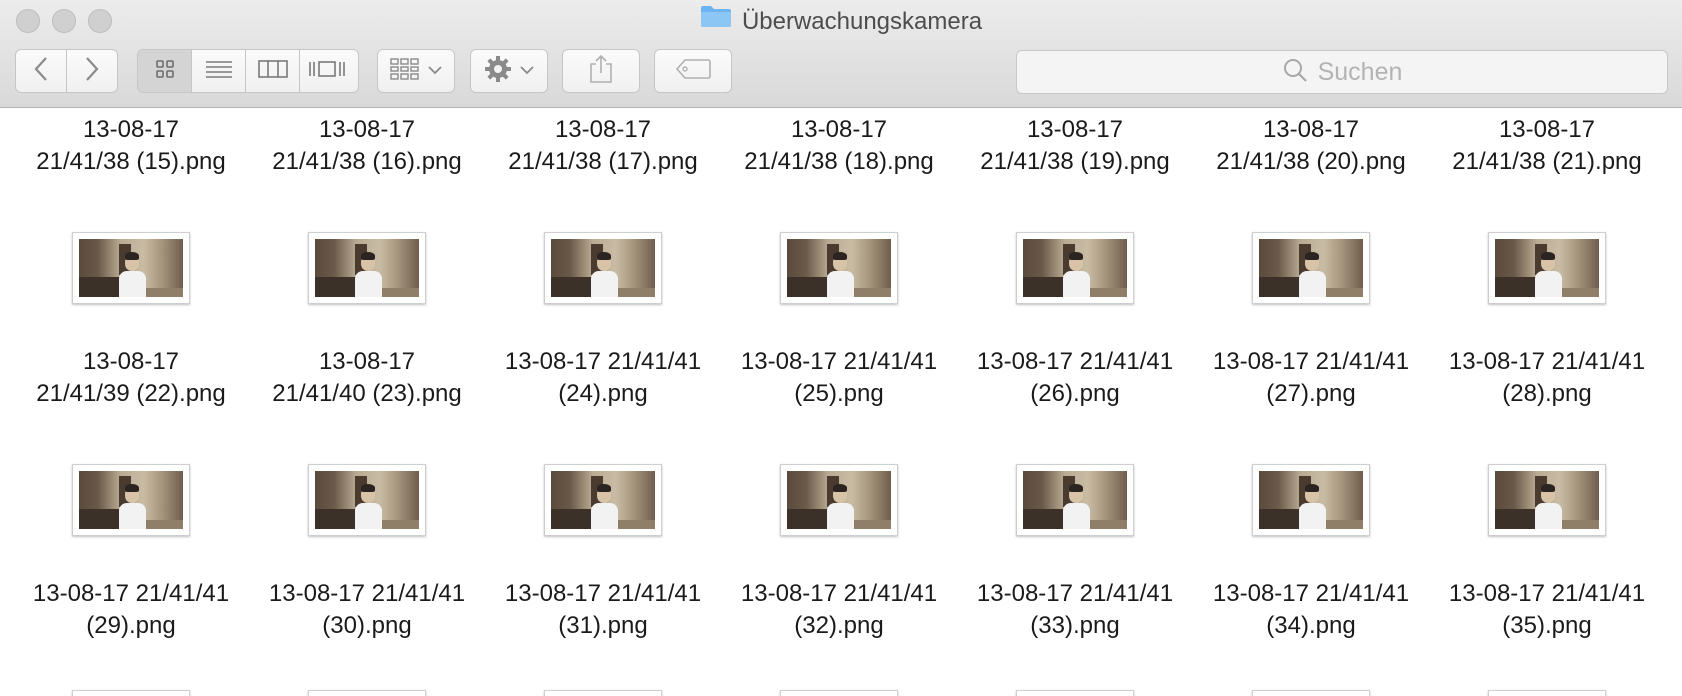 The width and height of the screenshot is (1682, 696). I want to click on share-button, so click(601, 71).